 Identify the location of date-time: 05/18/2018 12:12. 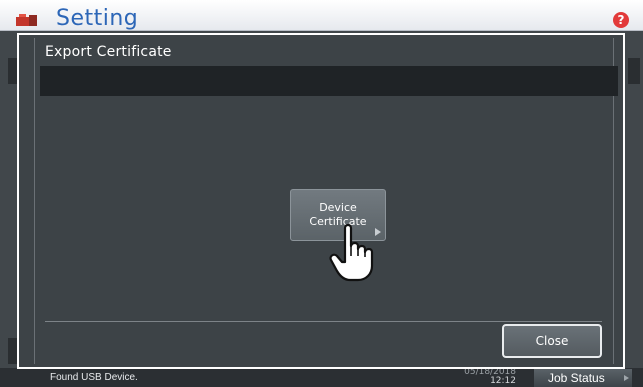
(486, 377).